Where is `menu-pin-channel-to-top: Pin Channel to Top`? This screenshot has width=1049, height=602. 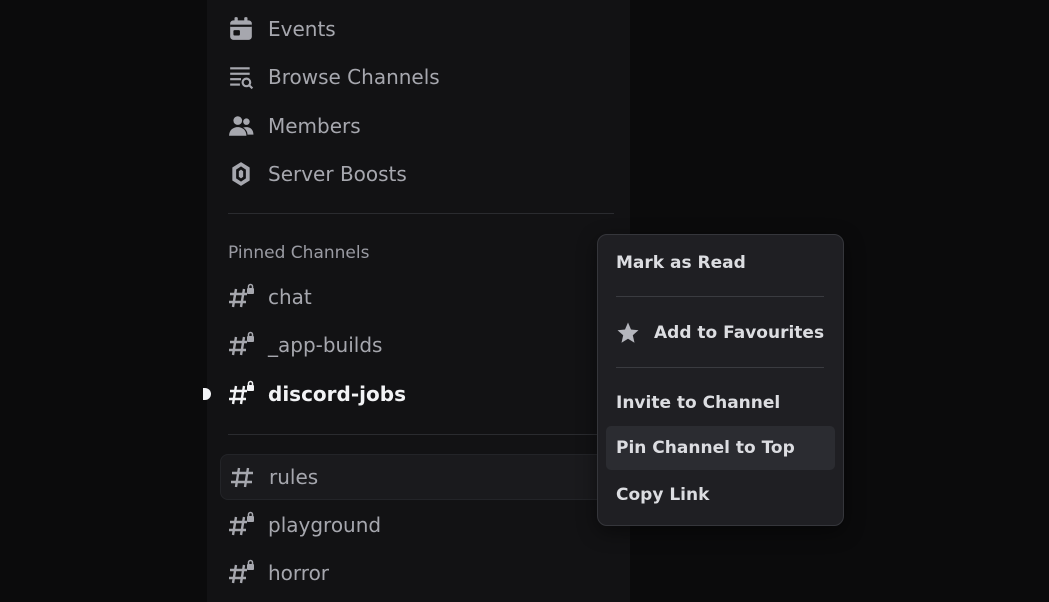 menu-pin-channel-to-top: Pin Channel to Top is located at coordinates (720, 448).